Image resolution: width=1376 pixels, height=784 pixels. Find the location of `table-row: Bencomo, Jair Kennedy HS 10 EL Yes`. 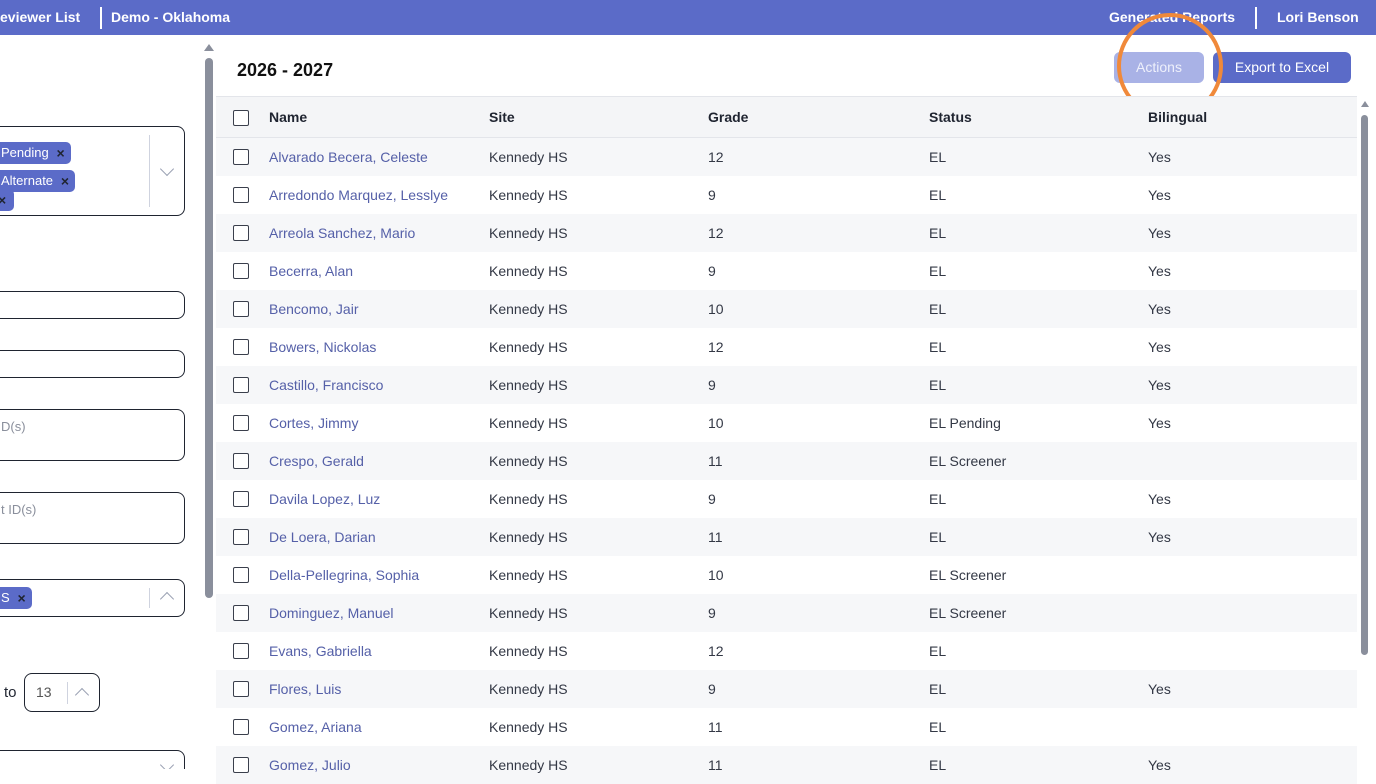

table-row: Bencomo, Jair Kennedy HS 10 EL Yes is located at coordinates (786, 309).